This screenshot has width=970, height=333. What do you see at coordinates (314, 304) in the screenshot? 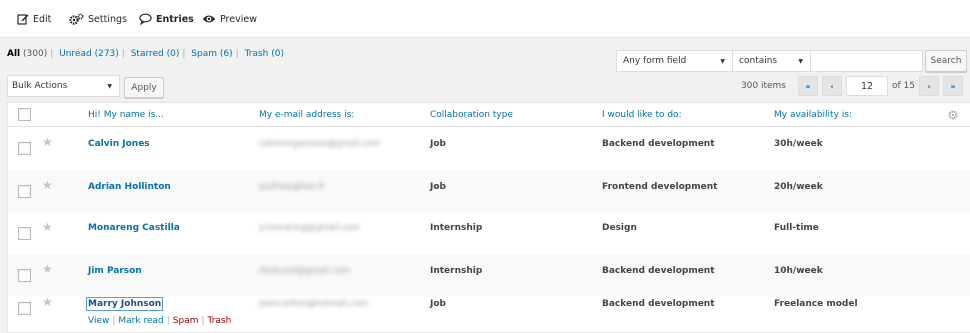
I see `entry-email: joancarlton@hotmail.com` at bounding box center [314, 304].